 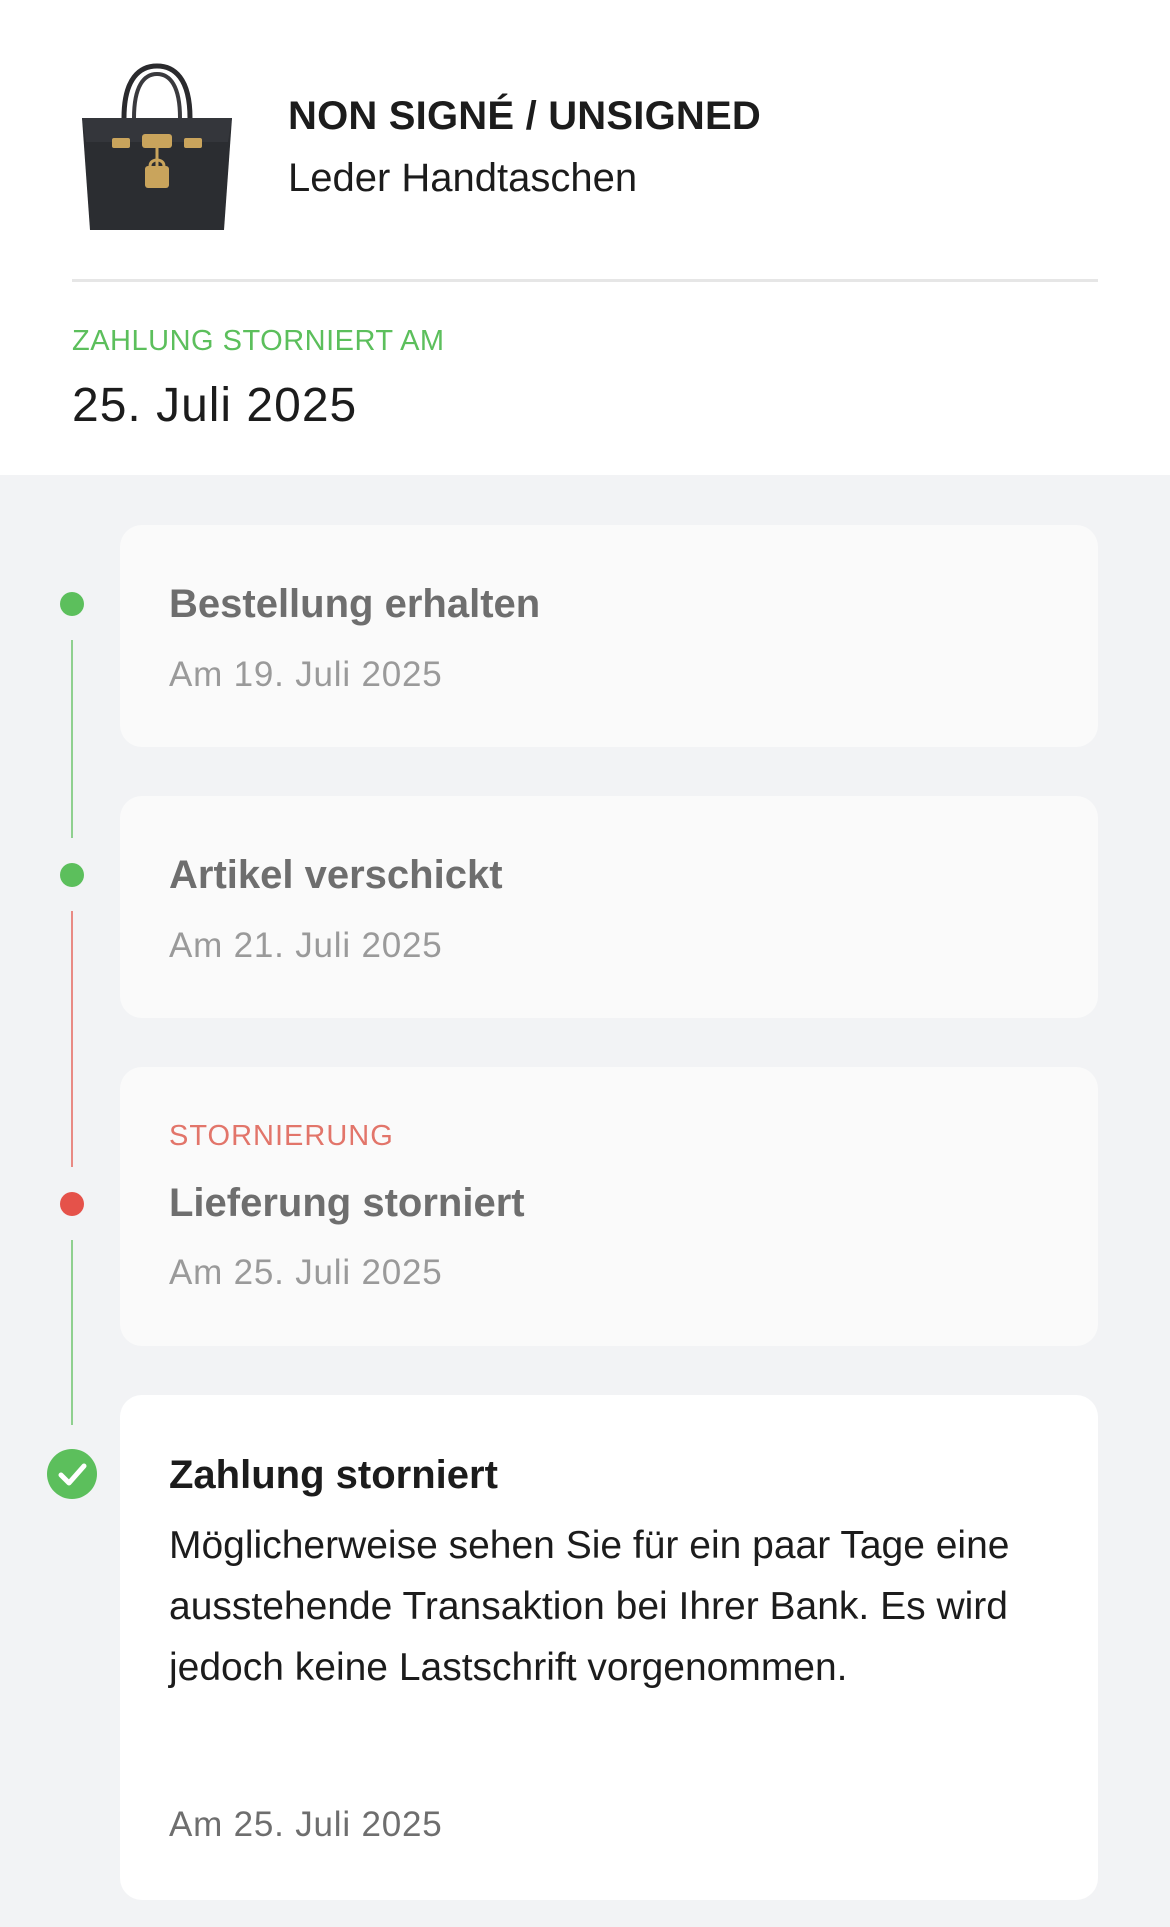 I want to click on status-label: ZAHLUNG STORNIERT AM, so click(x=258, y=341).